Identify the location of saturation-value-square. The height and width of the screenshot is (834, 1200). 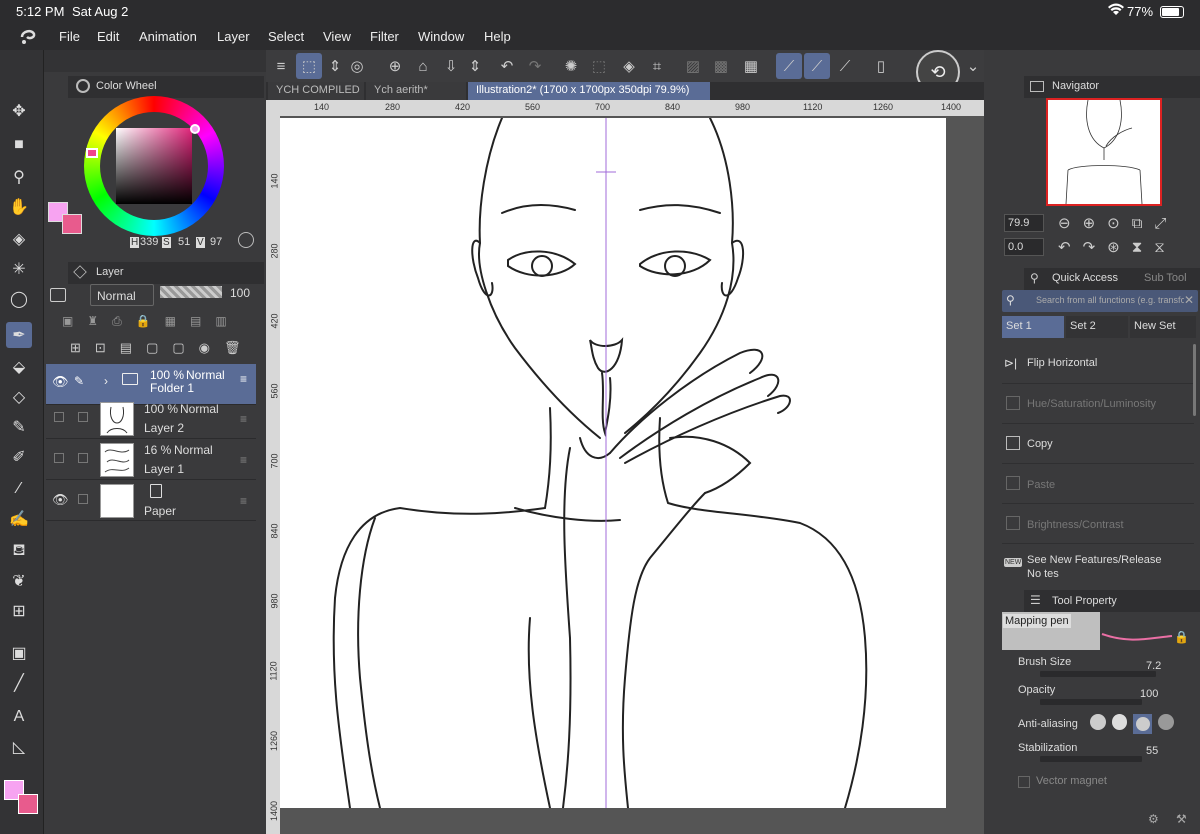
(154, 166).